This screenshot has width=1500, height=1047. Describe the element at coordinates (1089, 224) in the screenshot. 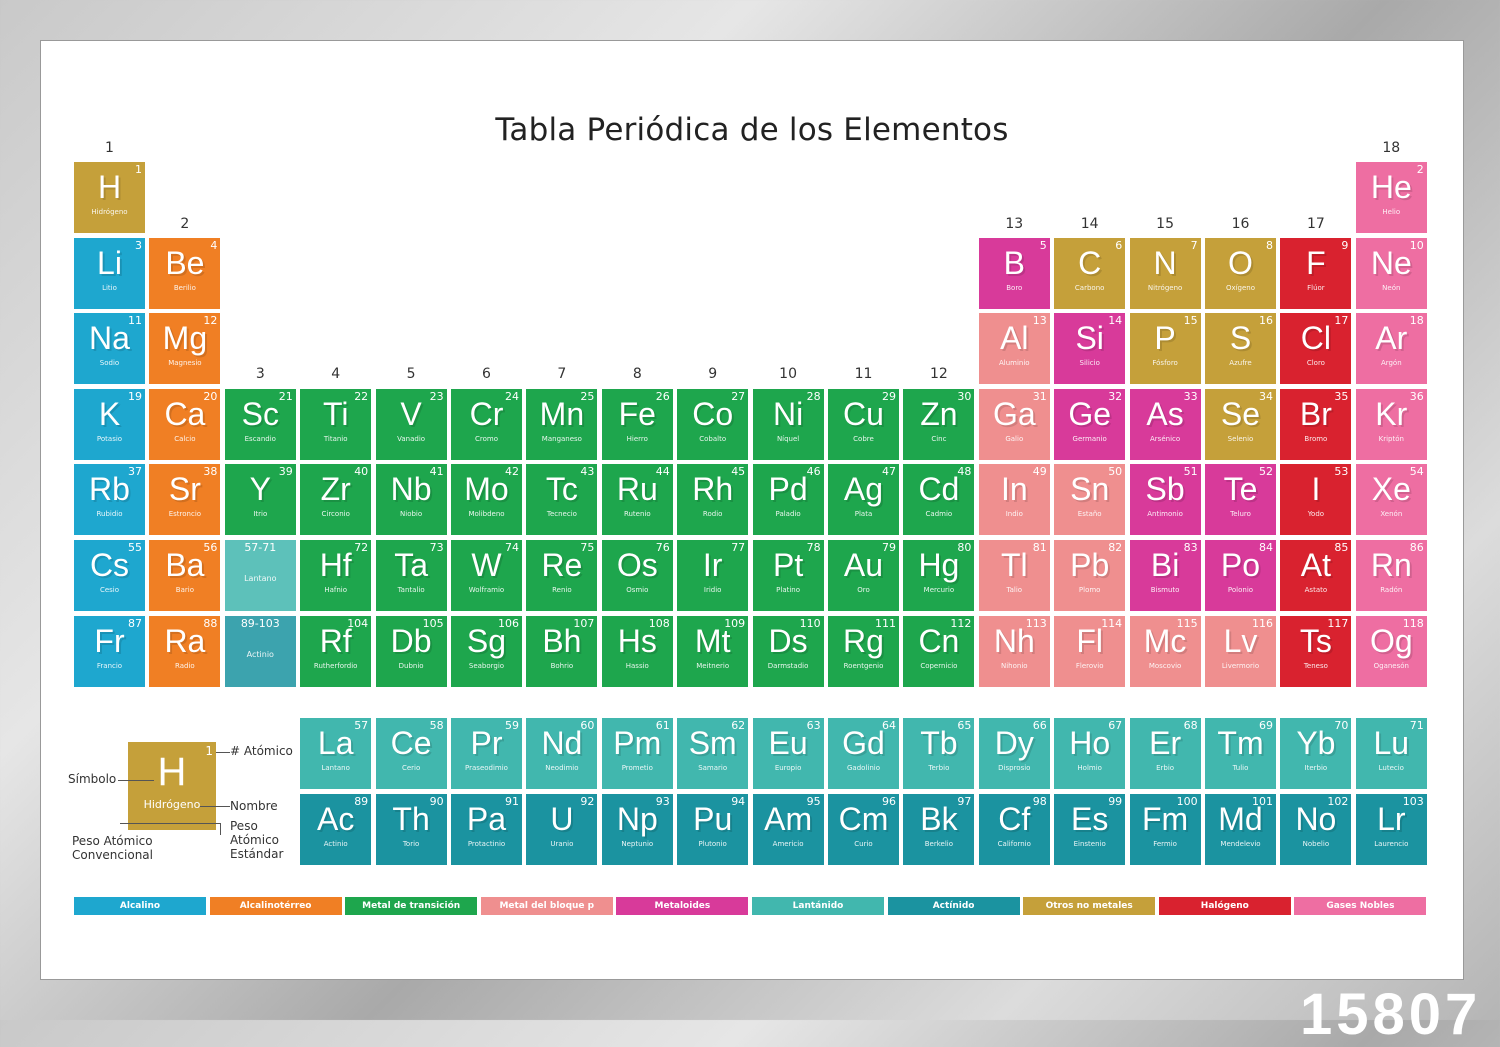

I see `group-number: 14` at that location.